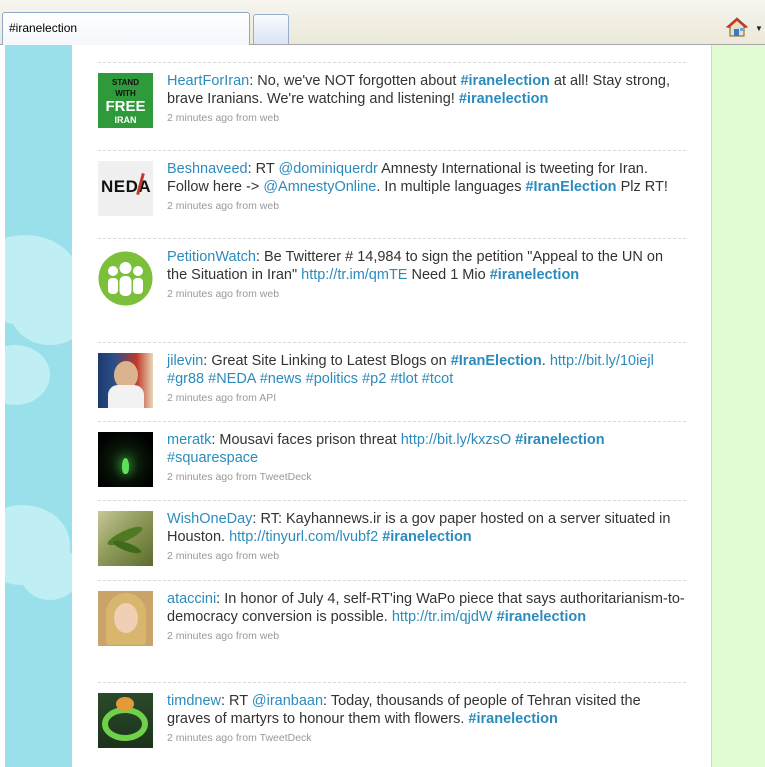 This screenshot has height=767, width=765. I want to click on tweet-username: jilevin, so click(185, 361).